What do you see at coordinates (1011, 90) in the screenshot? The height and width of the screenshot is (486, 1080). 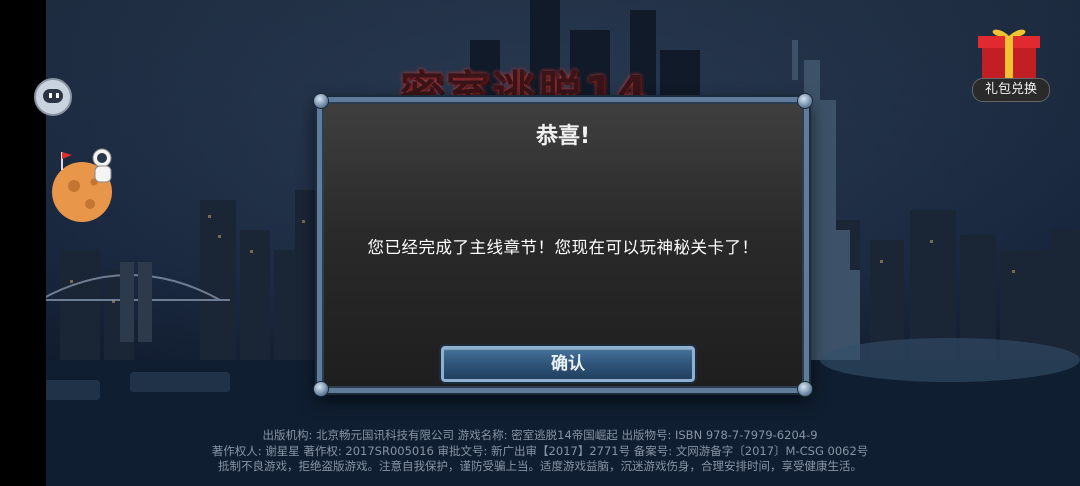 I see `gift-redeem-label: 礼包兑换` at bounding box center [1011, 90].